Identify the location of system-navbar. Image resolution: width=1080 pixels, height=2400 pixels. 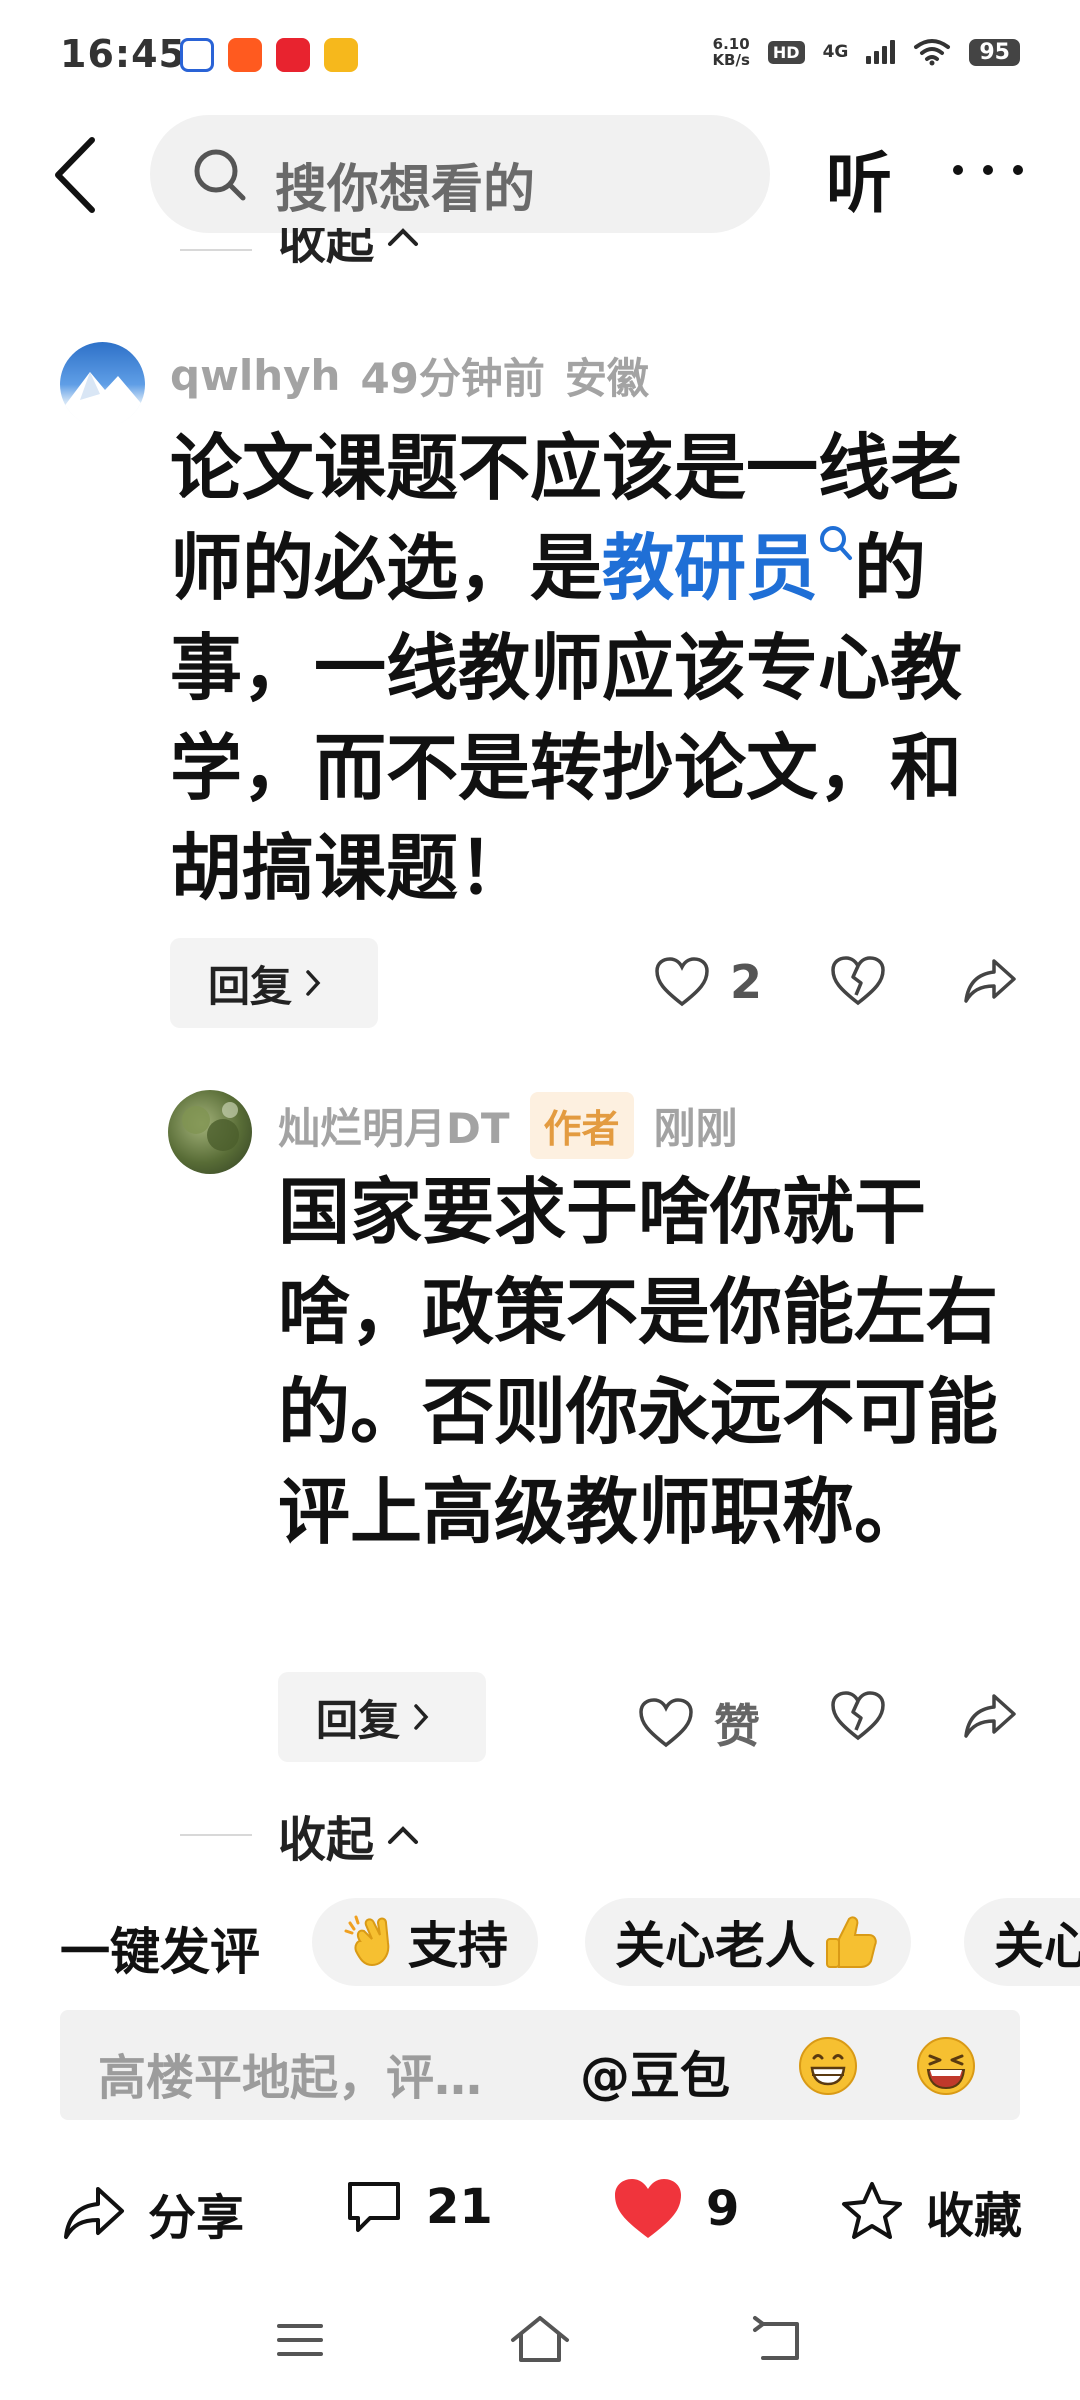
(540, 2345).